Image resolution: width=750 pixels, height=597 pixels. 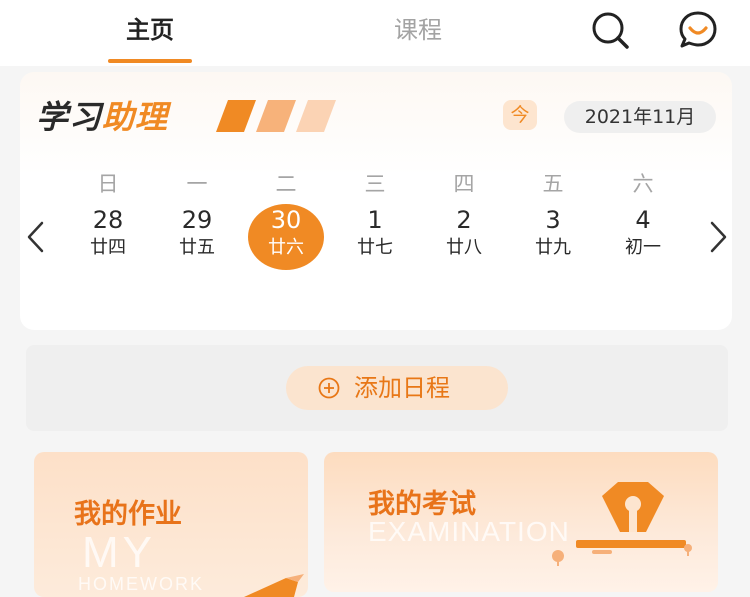 What do you see at coordinates (274, 585) in the screenshot?
I see `homework-pencil-illustration` at bounding box center [274, 585].